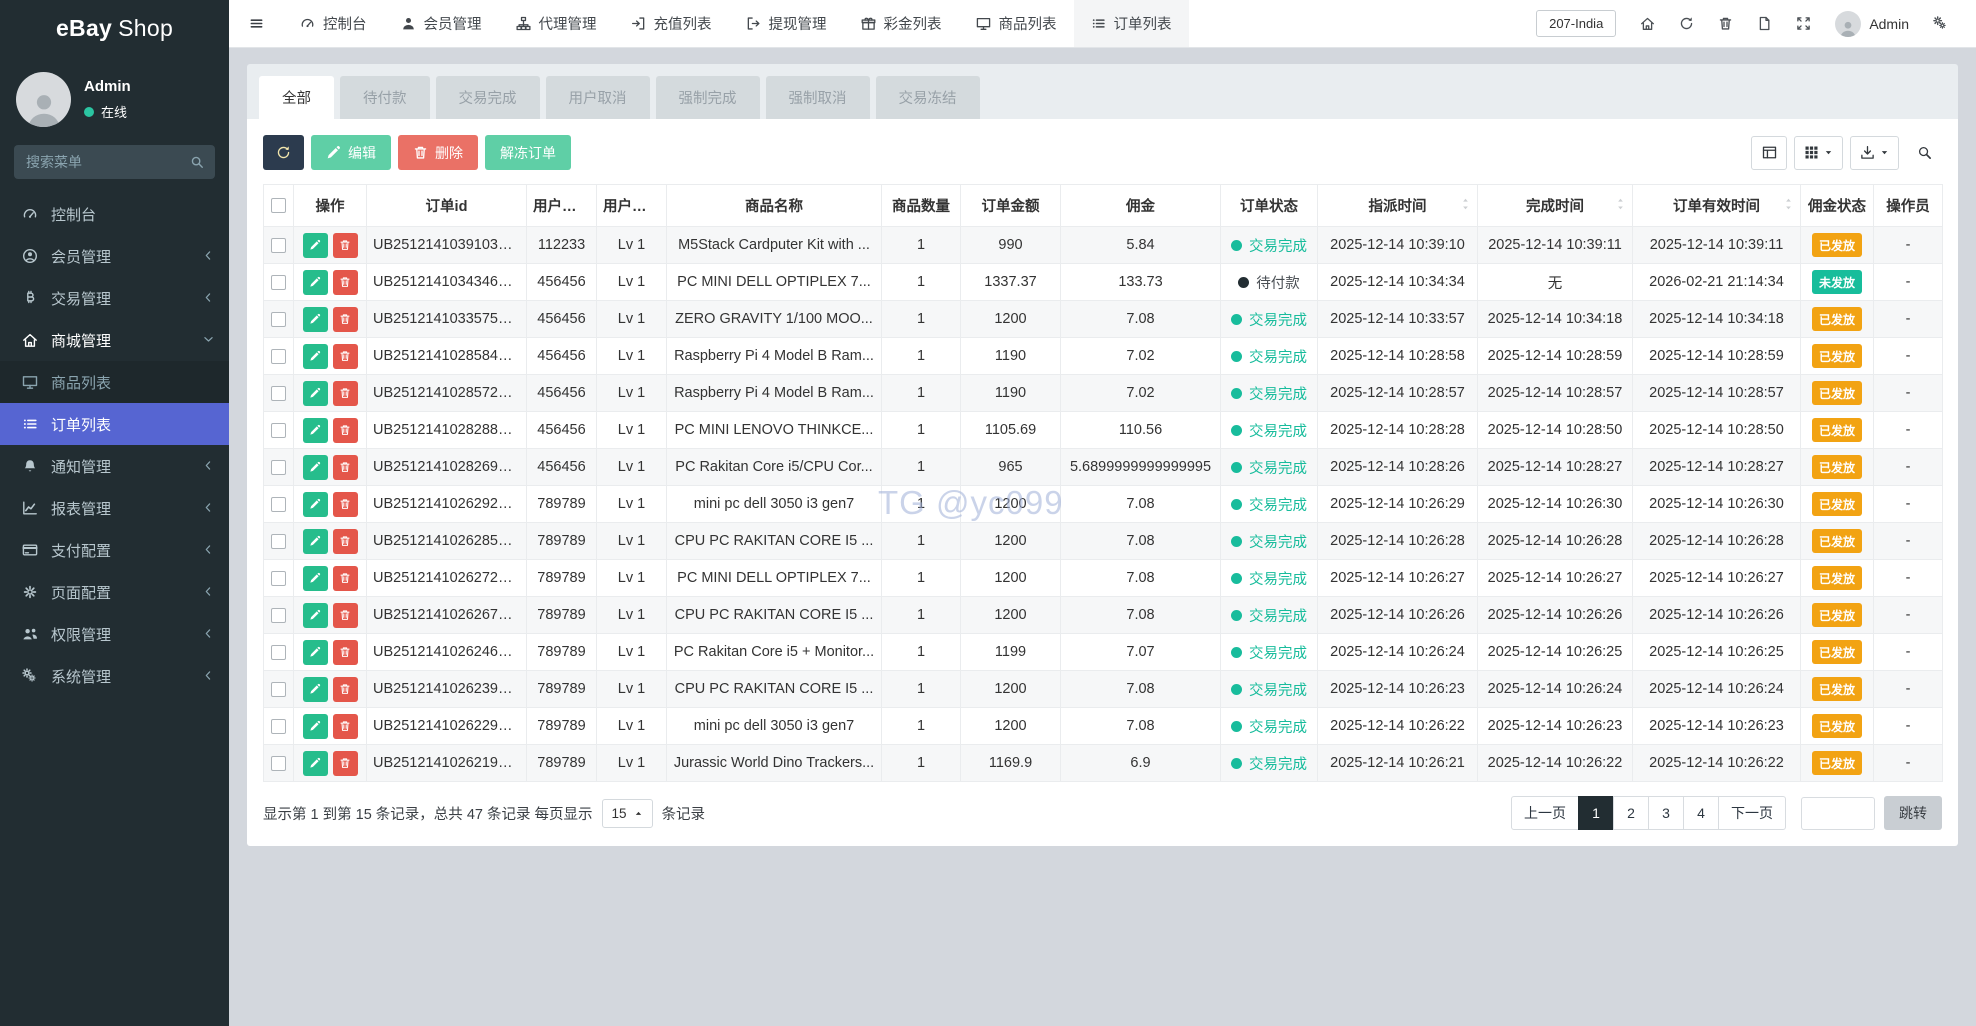  Describe the element at coordinates (1764, 23) in the screenshot. I see `file-button` at that location.